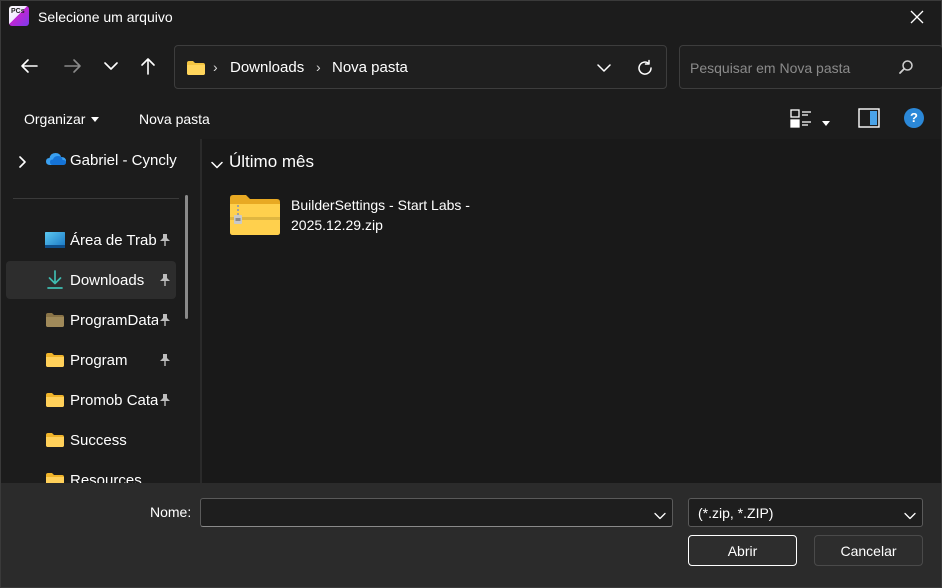  What do you see at coordinates (56, 160) in the screenshot?
I see `onedrive-cloud-icon` at bounding box center [56, 160].